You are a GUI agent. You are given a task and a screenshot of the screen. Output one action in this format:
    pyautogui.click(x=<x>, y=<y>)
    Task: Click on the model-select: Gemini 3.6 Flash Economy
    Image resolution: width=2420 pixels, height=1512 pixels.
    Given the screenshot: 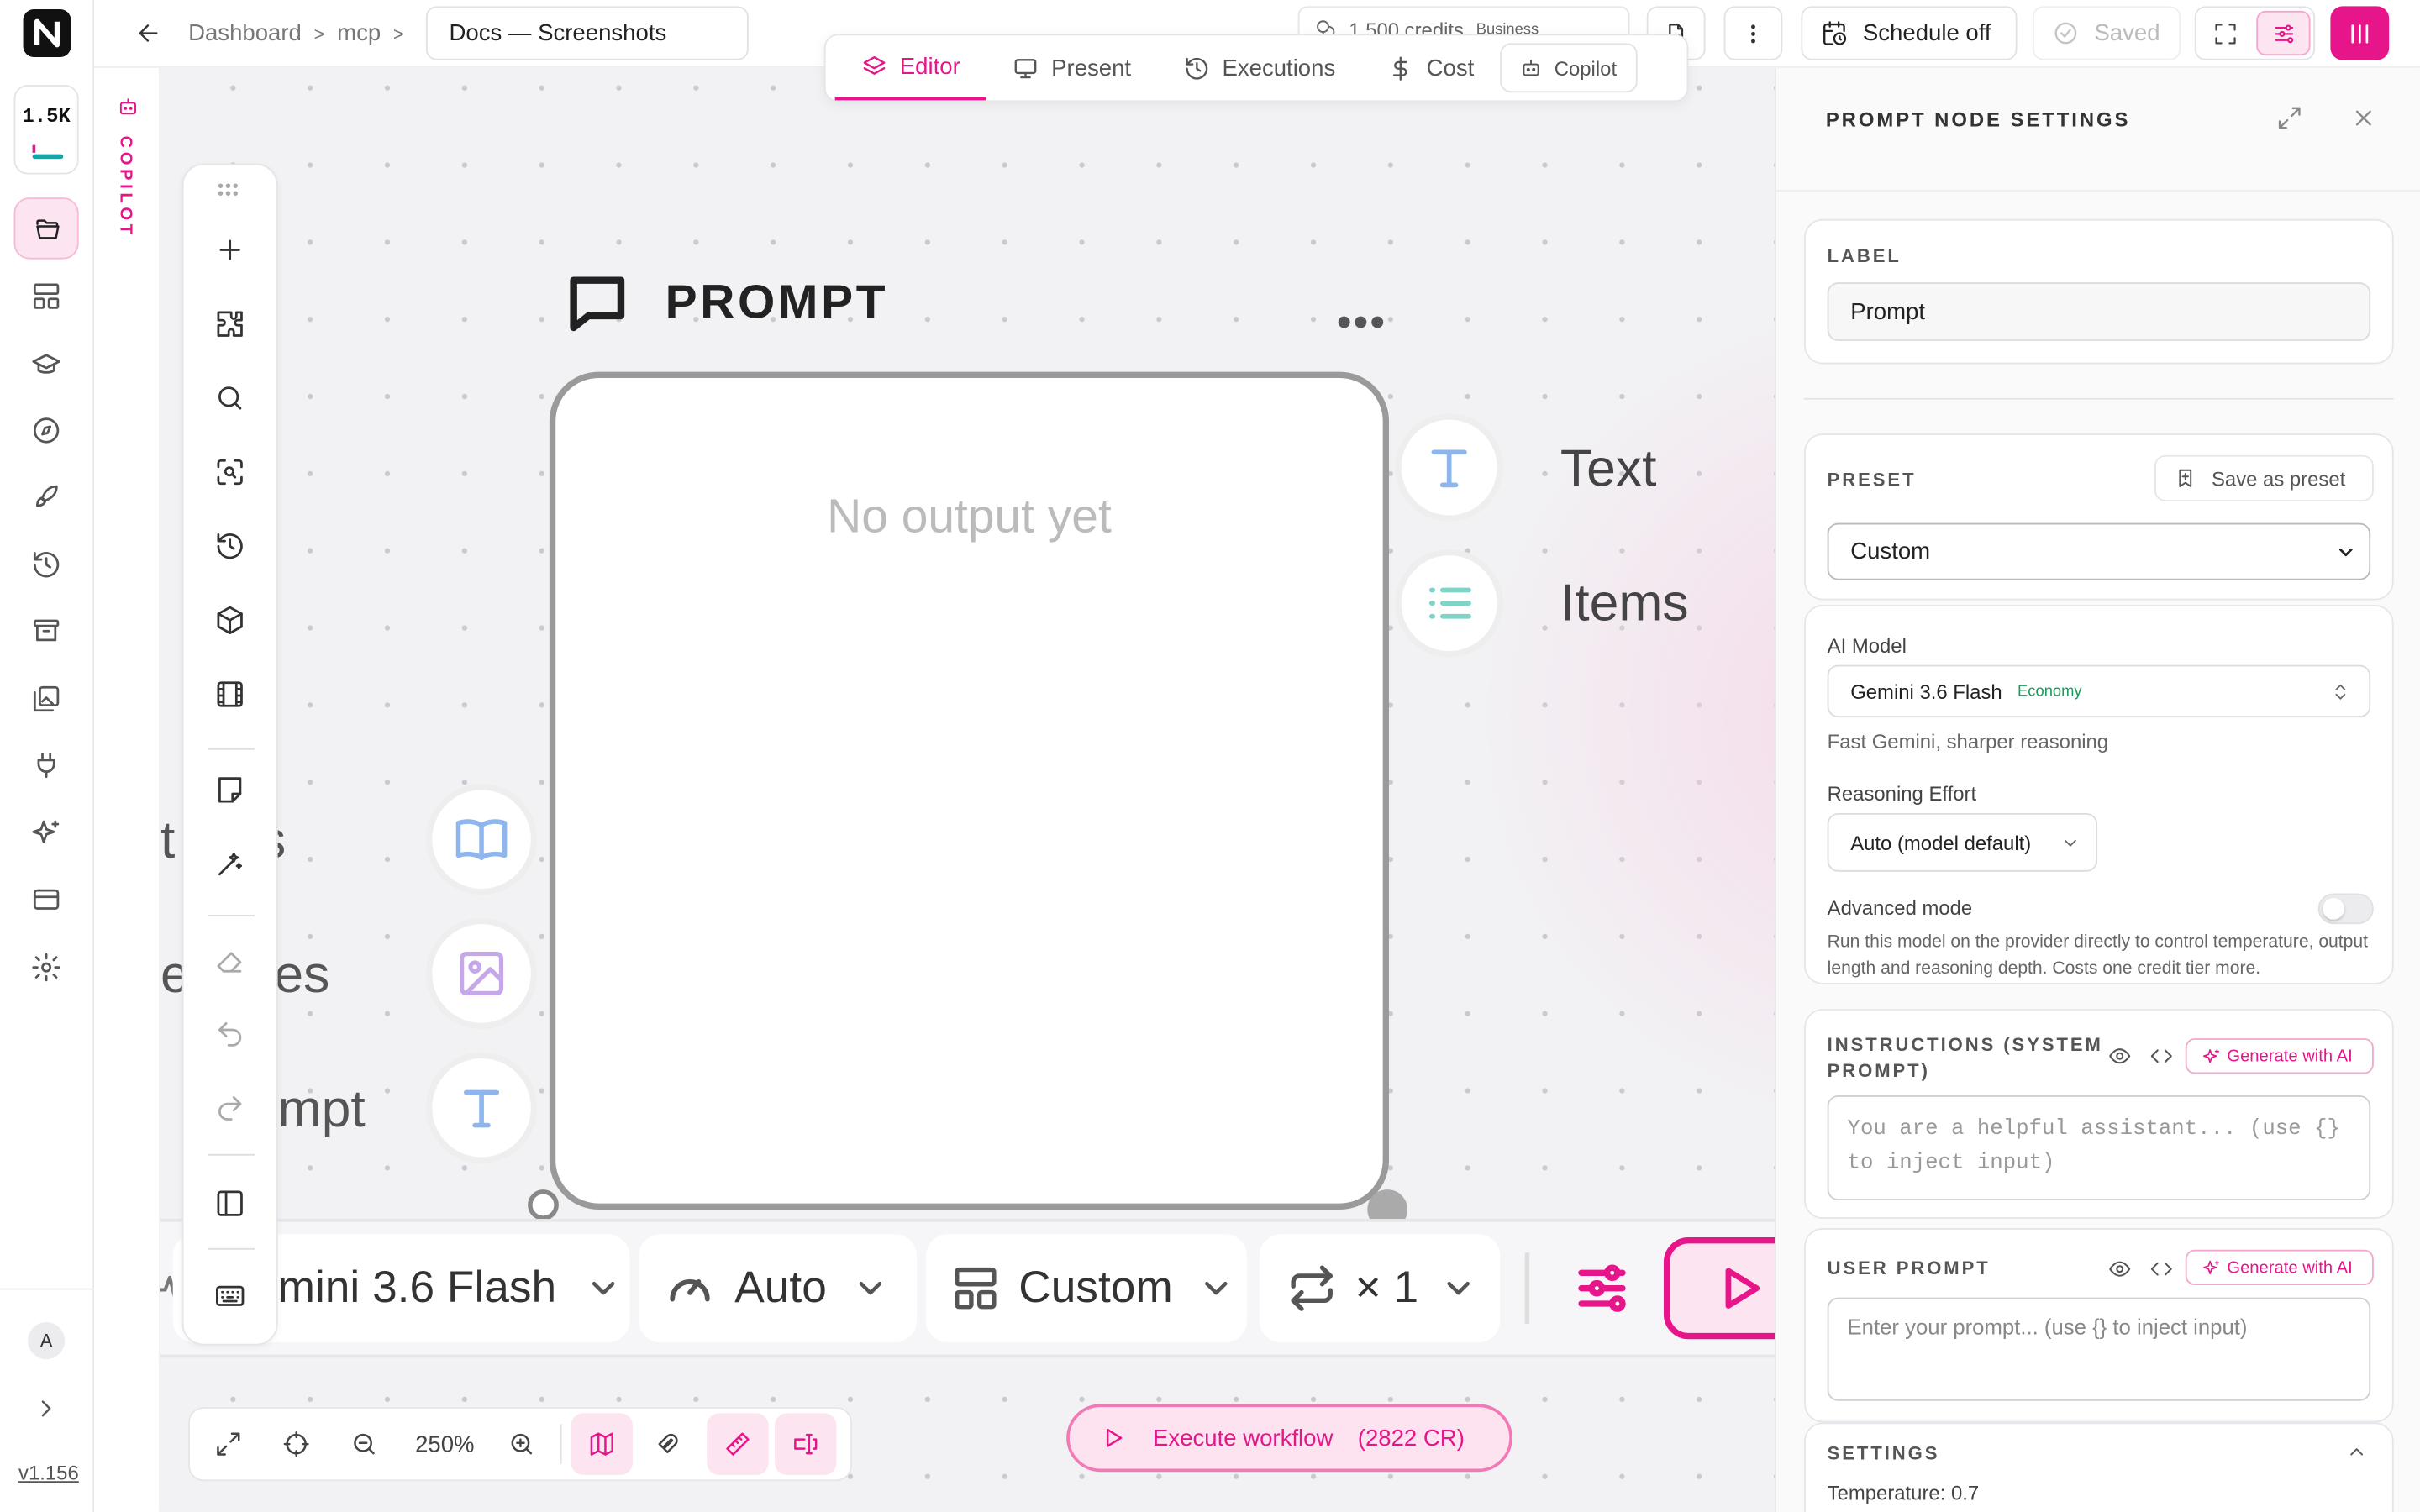 What is the action you would take?
    pyautogui.click(x=2099, y=691)
    